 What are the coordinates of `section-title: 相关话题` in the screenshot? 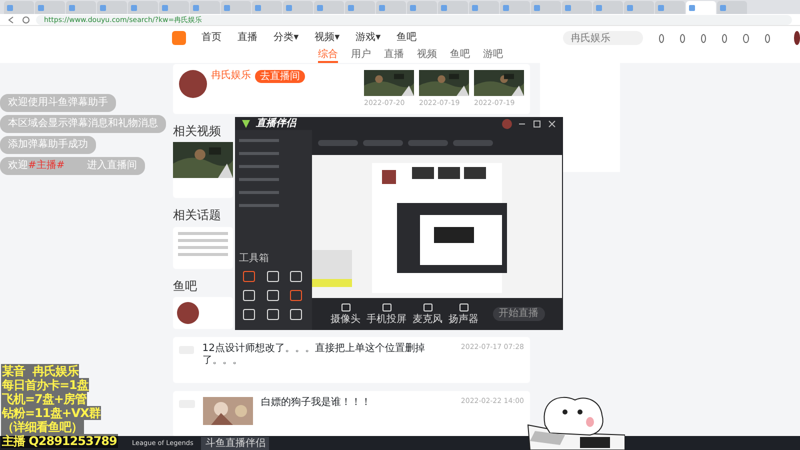 It's located at (197, 215).